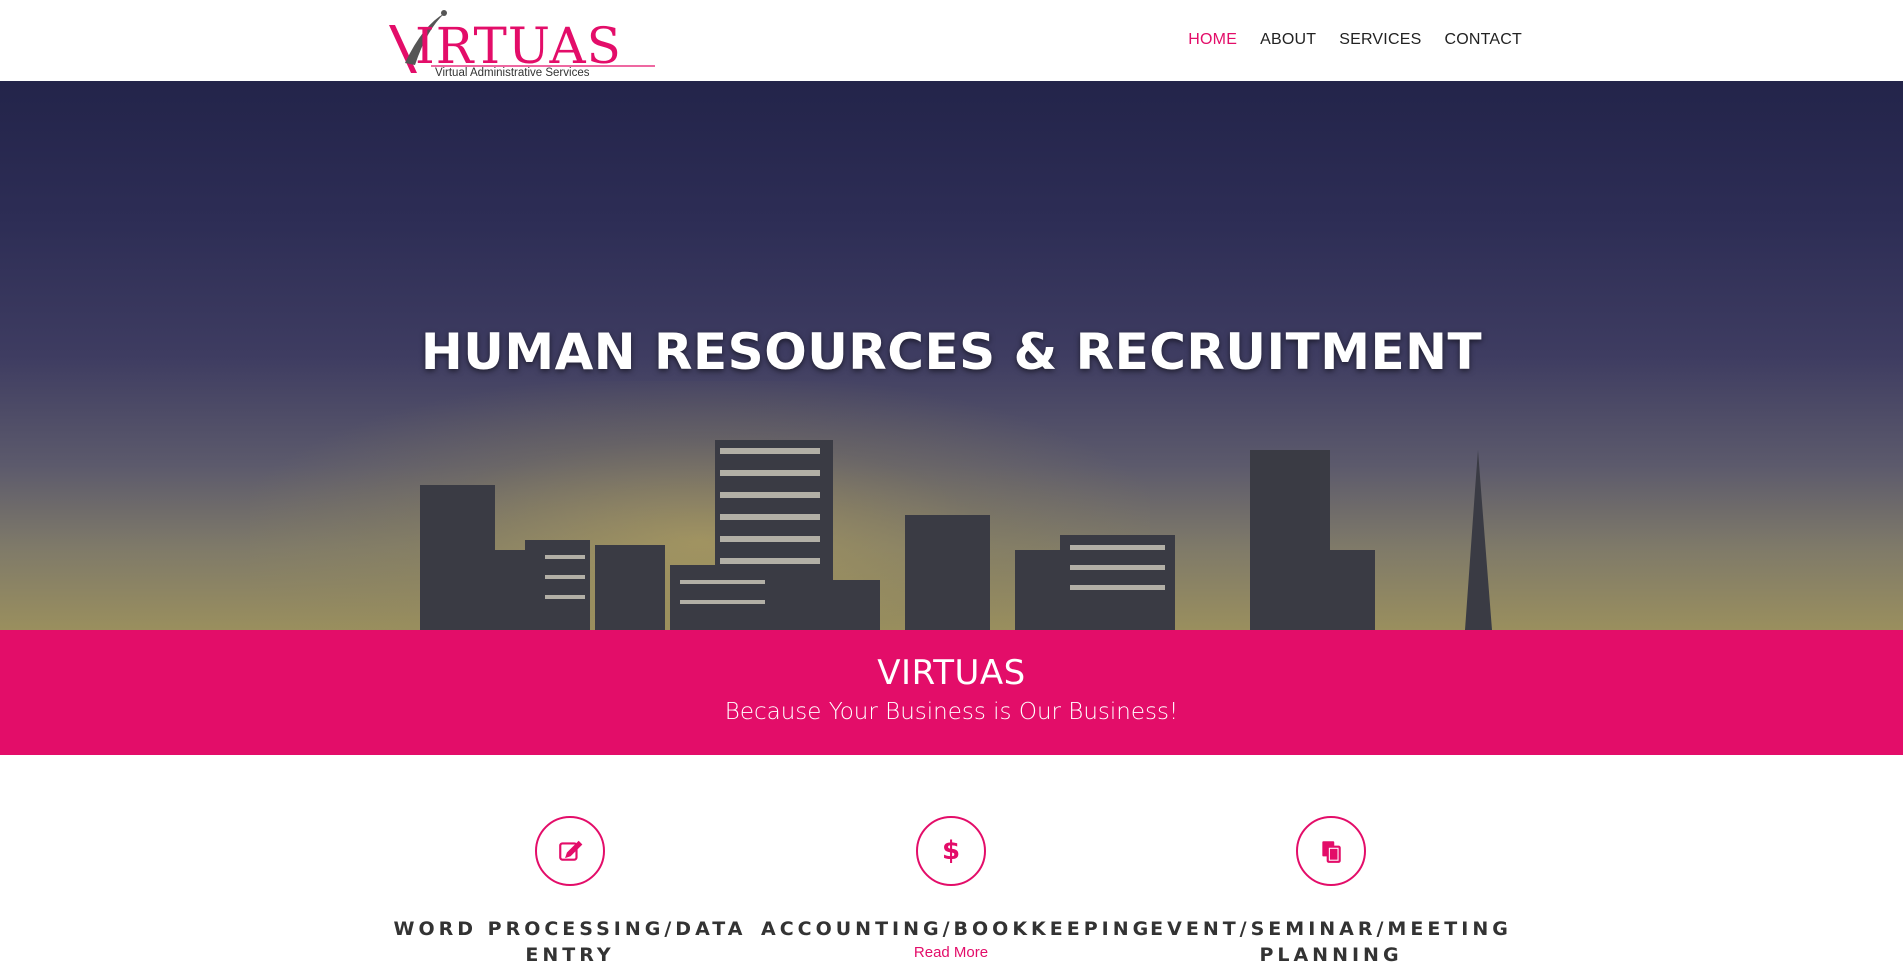  Describe the element at coordinates (1380, 40) in the screenshot. I see `nav-services: SERVICES` at that location.